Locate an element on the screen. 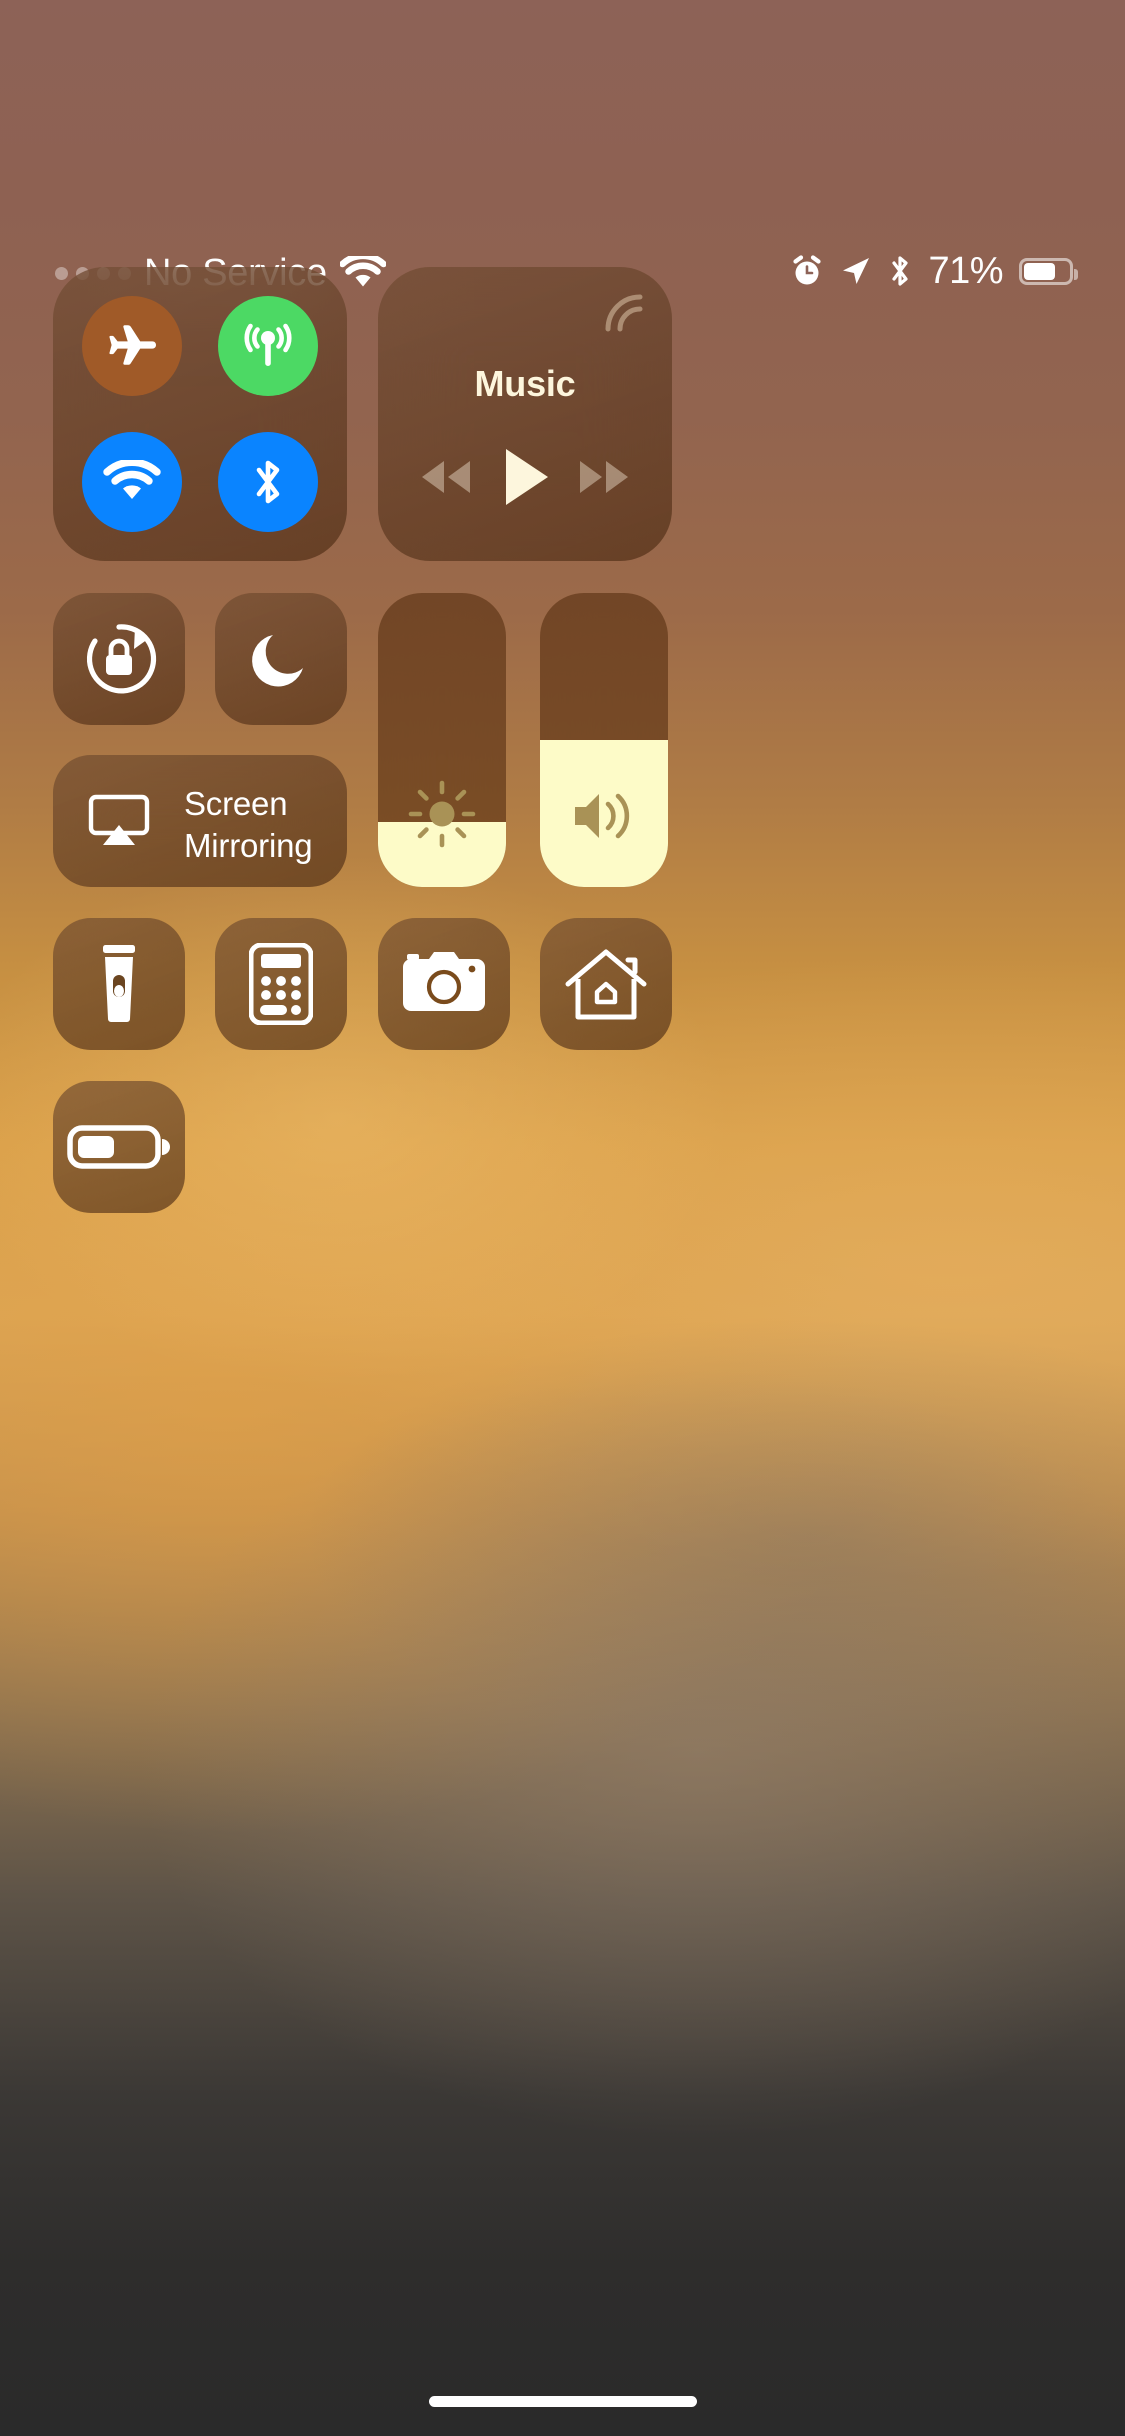 The height and width of the screenshot is (2436, 1125). low-power-mode-button is located at coordinates (119, 1147).